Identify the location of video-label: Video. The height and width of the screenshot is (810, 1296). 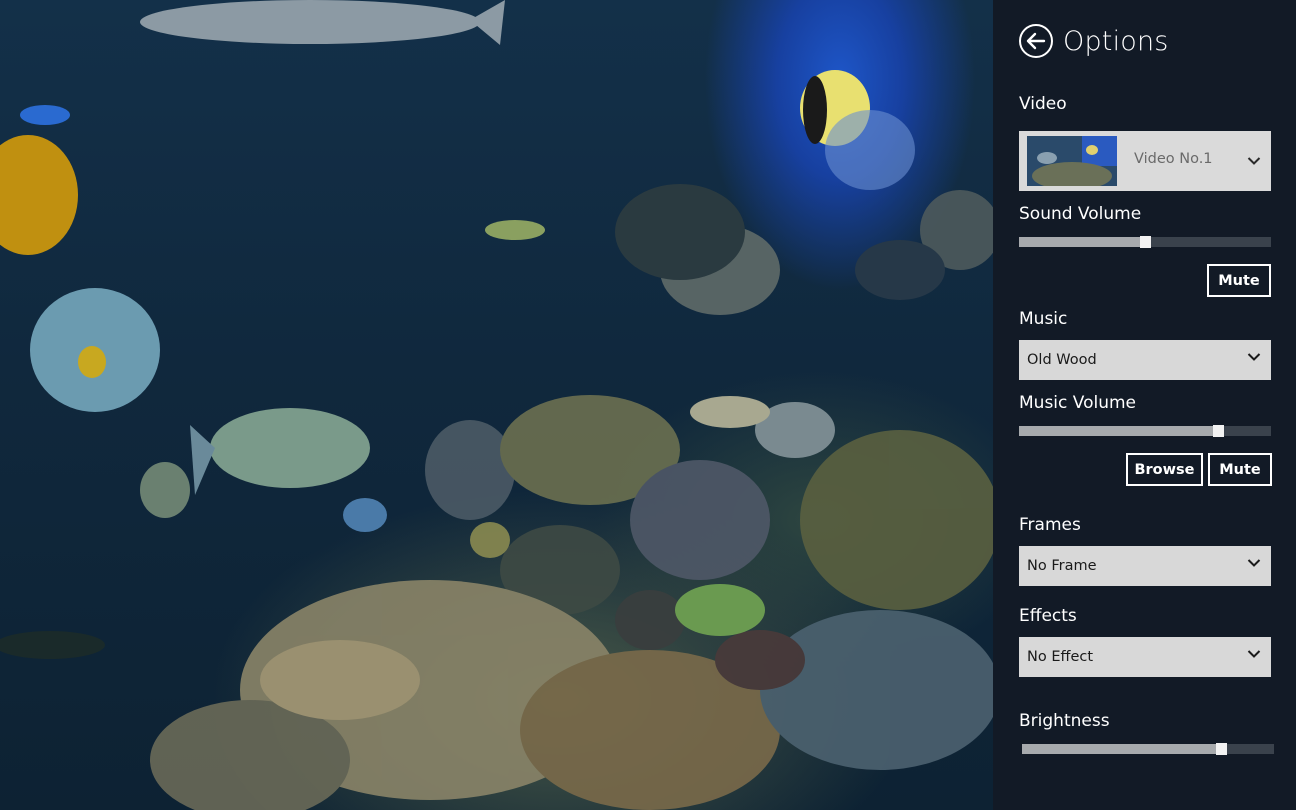
(1043, 104).